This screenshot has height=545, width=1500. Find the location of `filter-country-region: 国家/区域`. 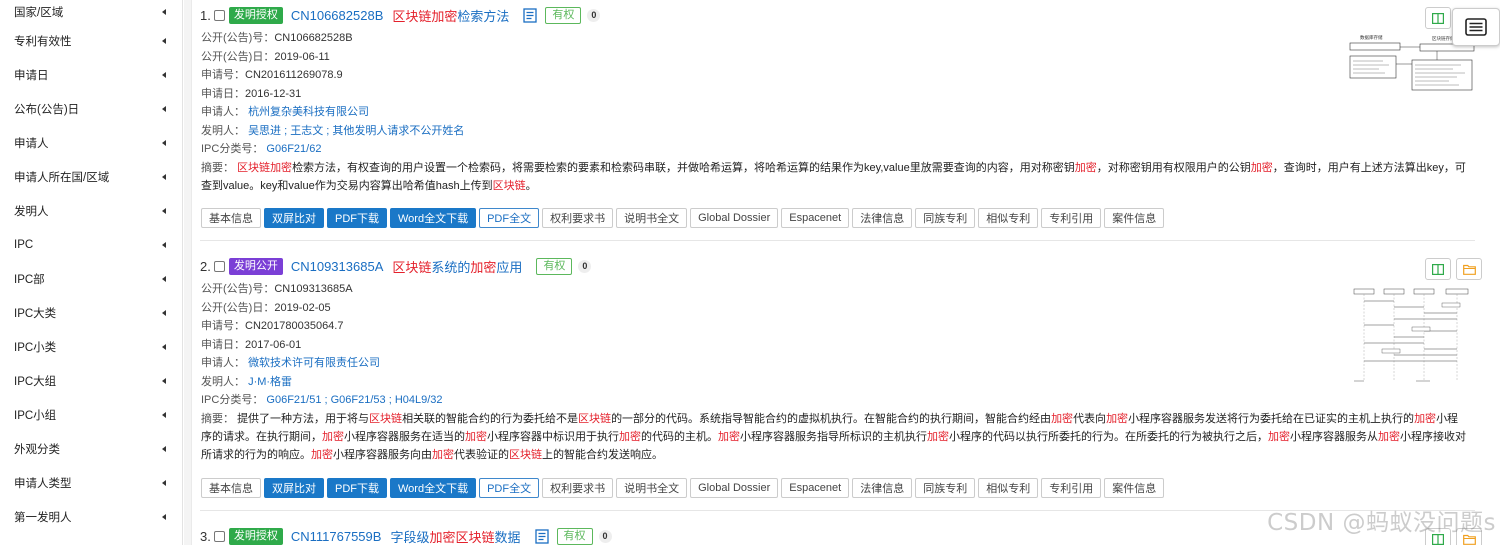

filter-country-region: 国家/区域 is located at coordinates (91, 12).